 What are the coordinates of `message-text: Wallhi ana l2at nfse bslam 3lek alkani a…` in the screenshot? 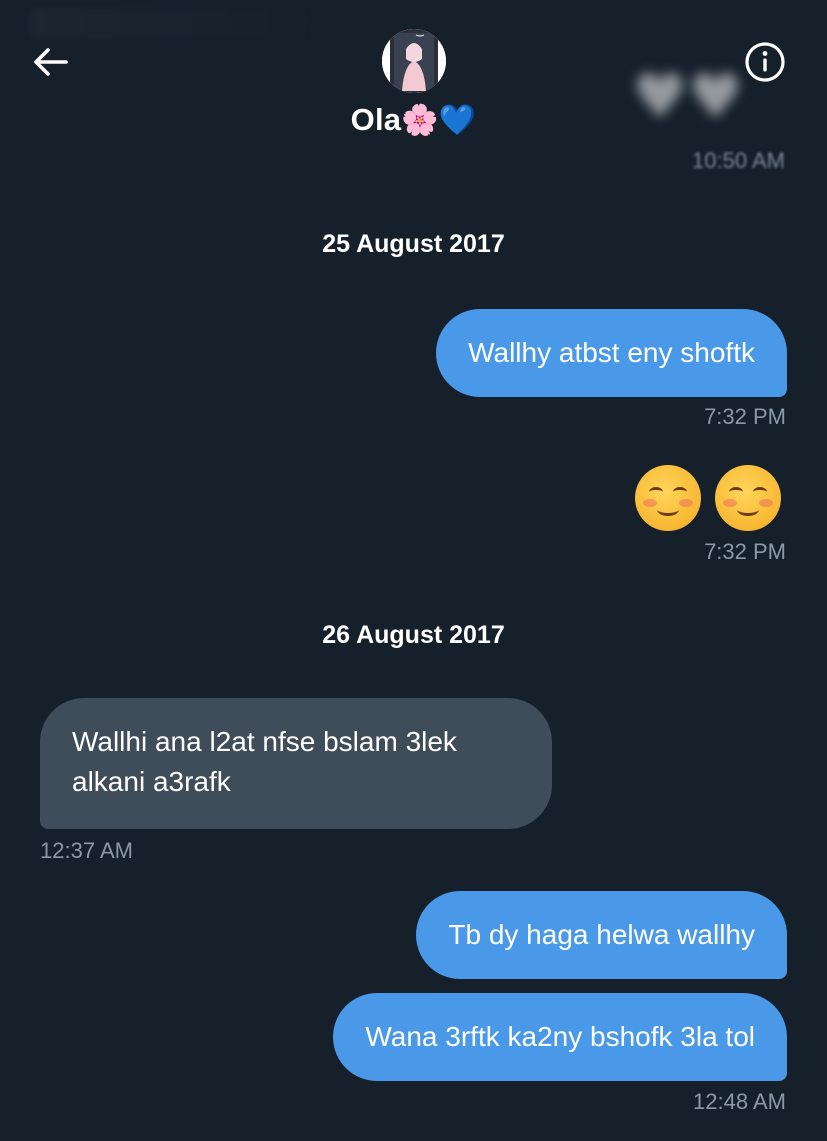 It's located at (264, 761).